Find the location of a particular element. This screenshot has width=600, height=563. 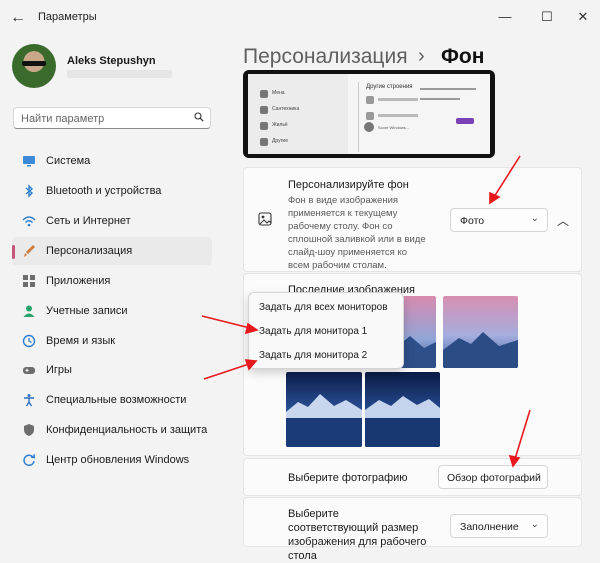

preview-item-1: Мена is located at coordinates (278, 93).